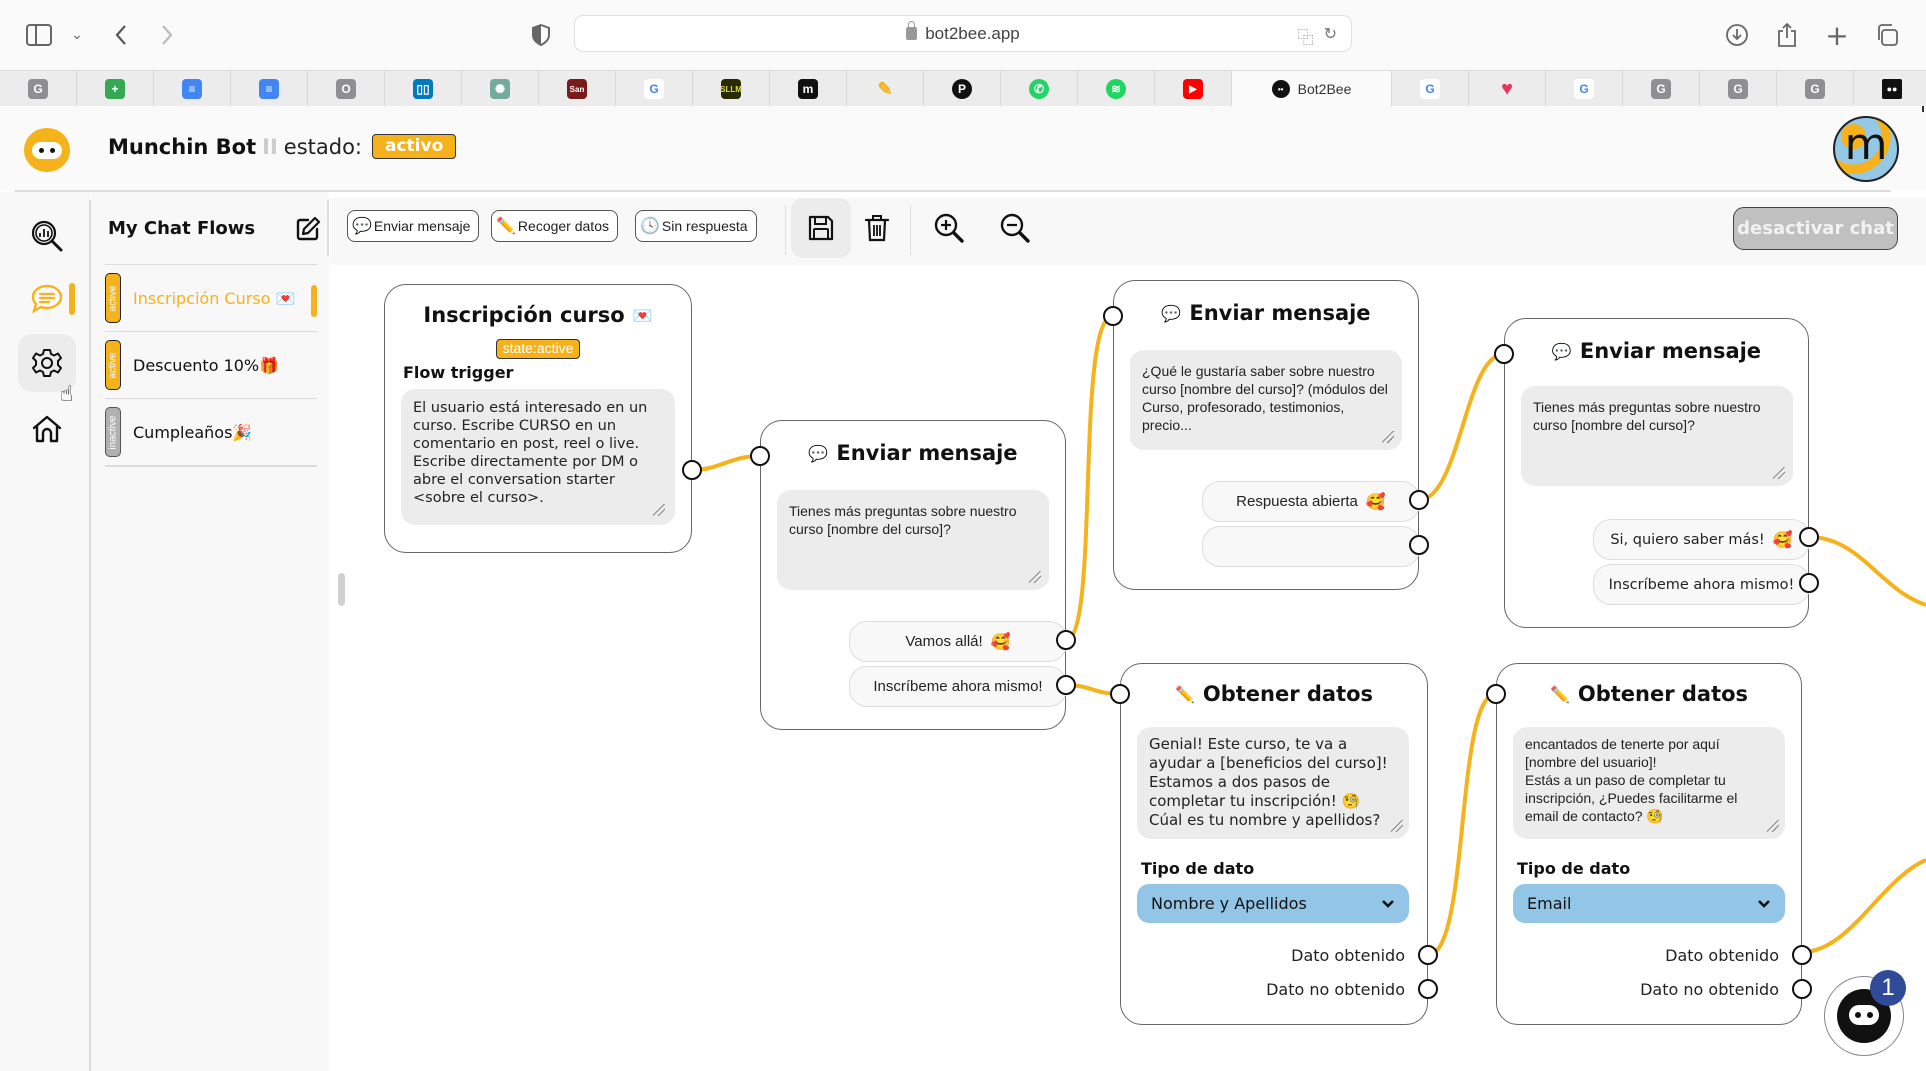 This screenshot has height=1071, width=1926. What do you see at coordinates (1837, 35) in the screenshot?
I see `new-tab-icon: +` at bounding box center [1837, 35].